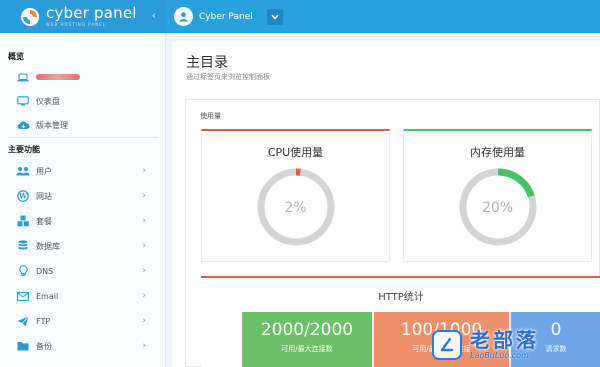 The width and height of the screenshot is (600, 367). What do you see at coordinates (23, 296) in the screenshot?
I see `envelope-icon` at bounding box center [23, 296].